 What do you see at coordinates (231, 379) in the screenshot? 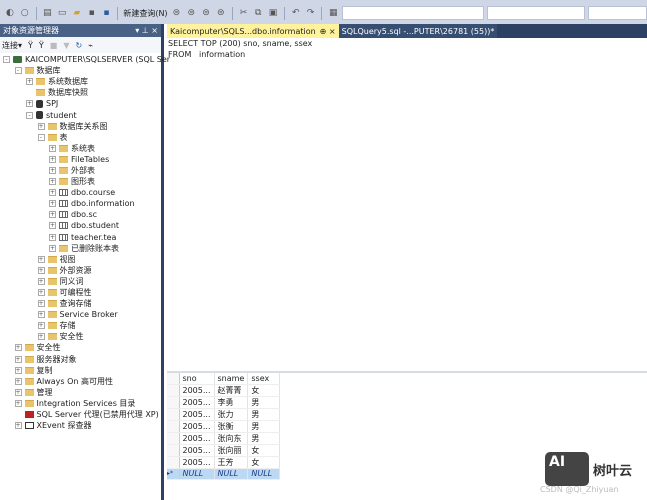
I see `column-header-sname: sname` at bounding box center [231, 379].